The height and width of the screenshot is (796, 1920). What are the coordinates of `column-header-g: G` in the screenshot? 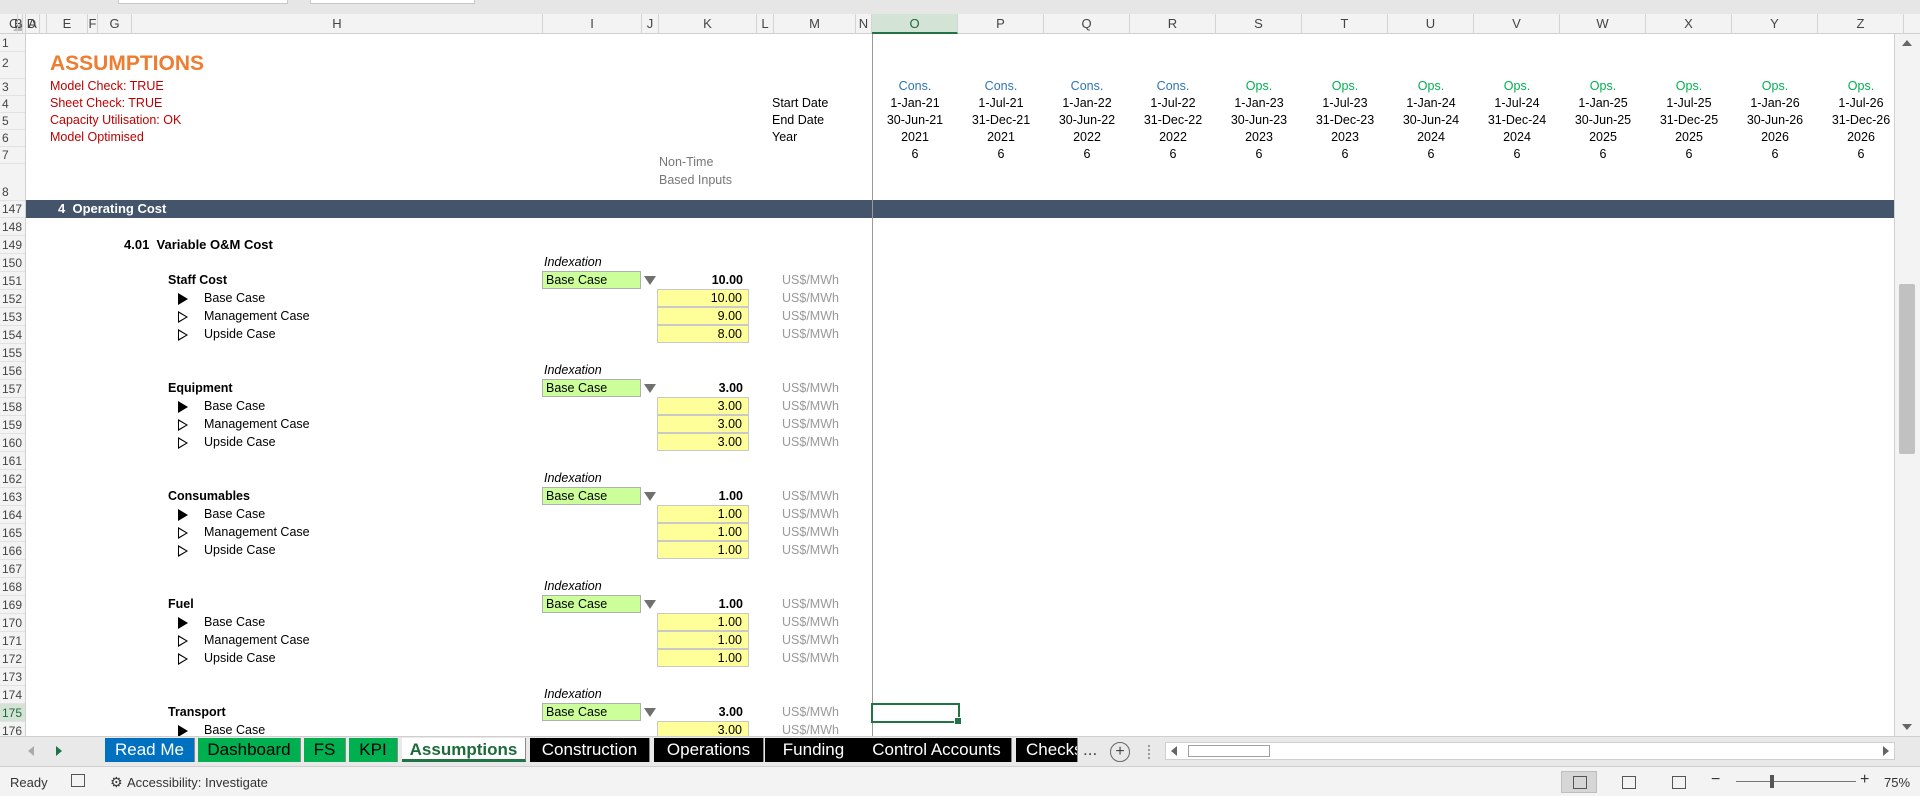 It's located at (115, 24).